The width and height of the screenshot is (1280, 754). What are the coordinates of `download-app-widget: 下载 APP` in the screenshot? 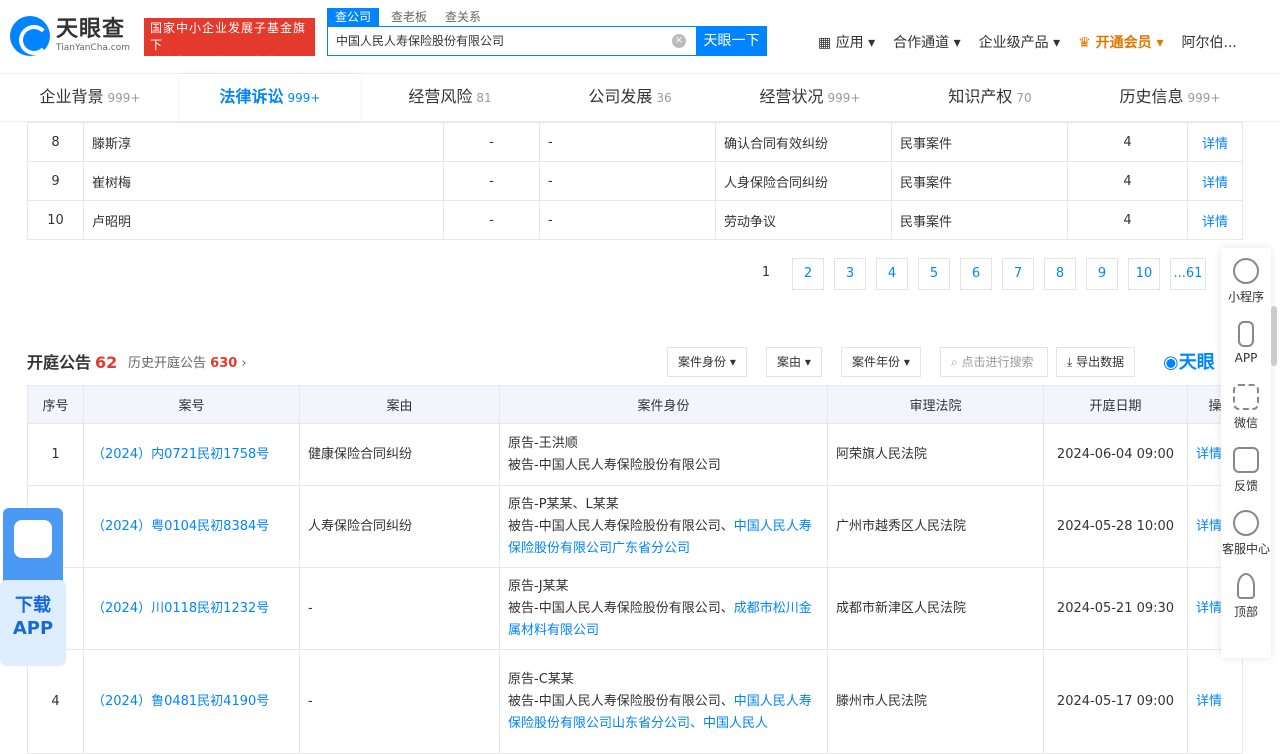 It's located at (33, 587).